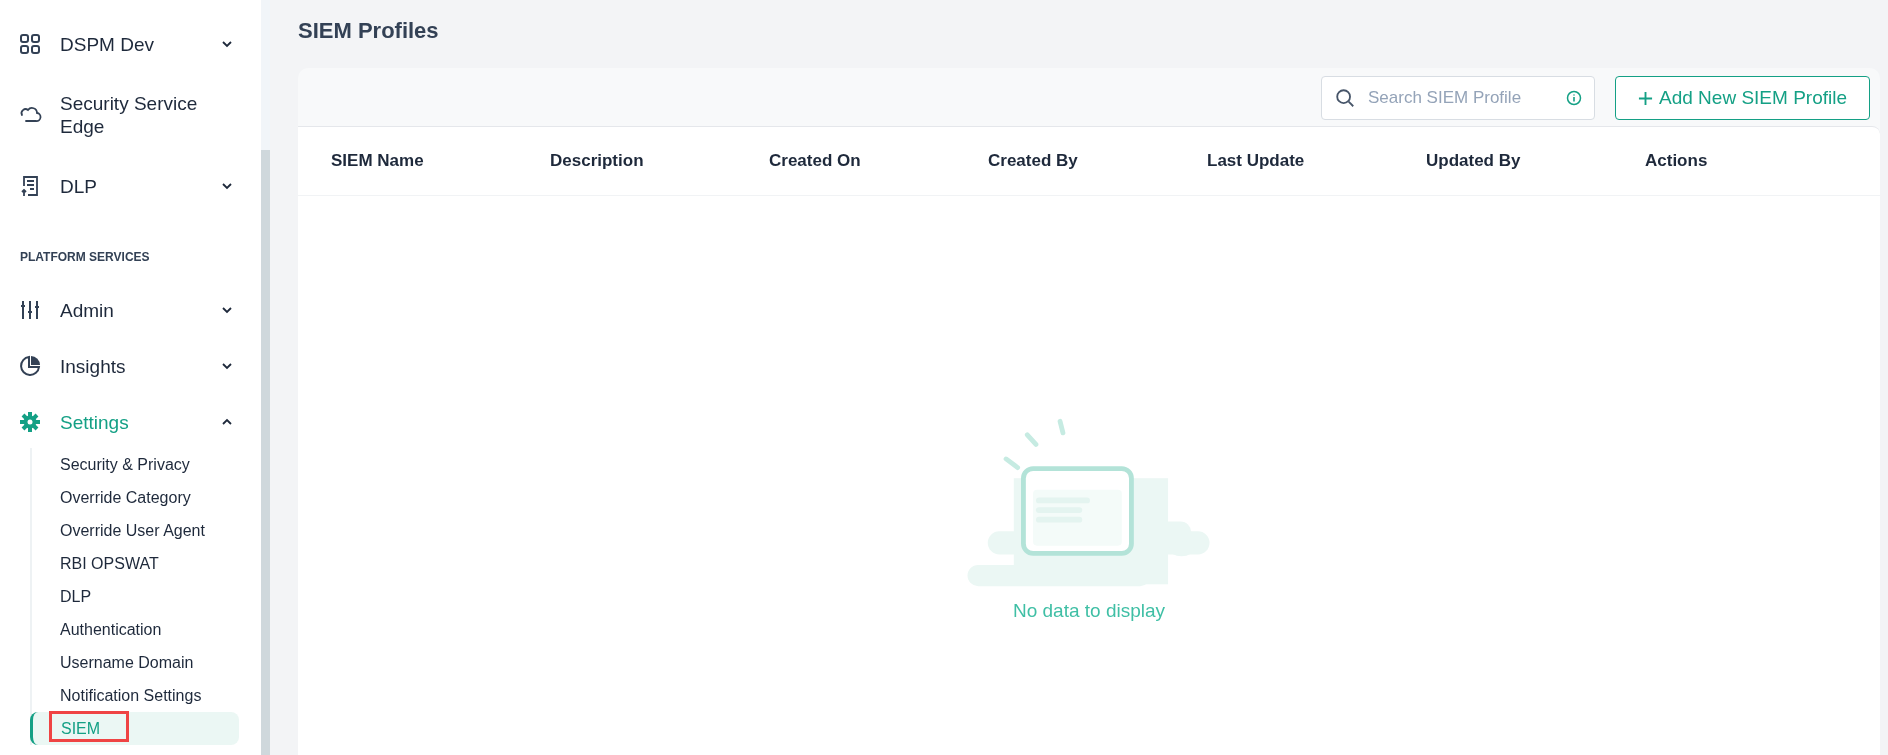 Image resolution: width=1888 pixels, height=755 pixels. What do you see at coordinates (1574, 98) in the screenshot?
I see `info-icon` at bounding box center [1574, 98].